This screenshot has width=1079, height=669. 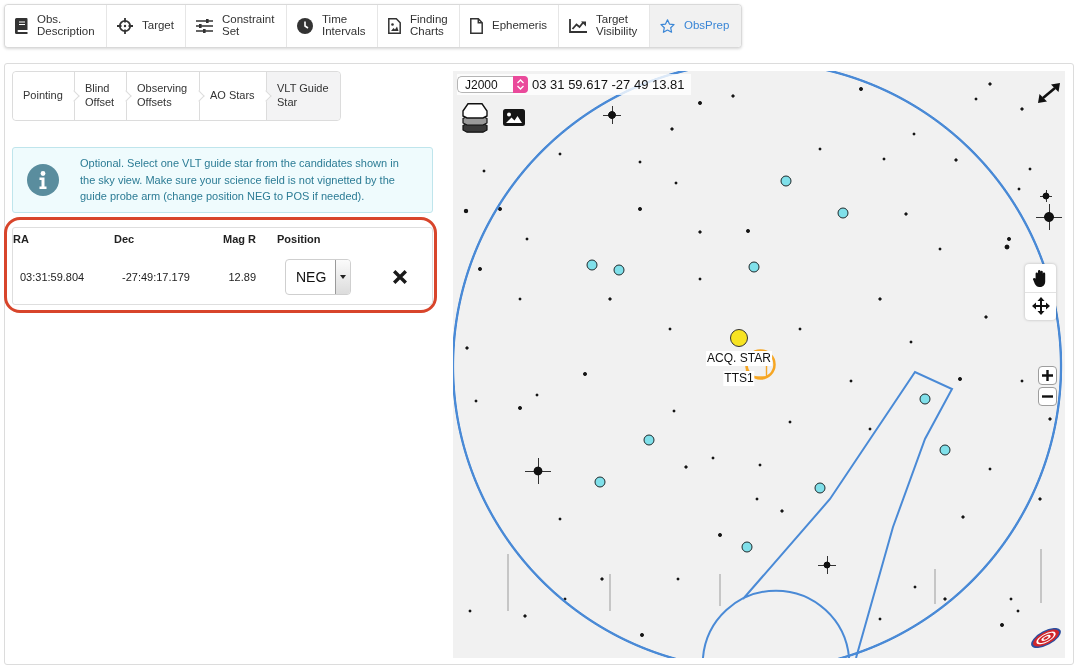 What do you see at coordinates (475, 118) in the screenshot?
I see `layers-icon` at bounding box center [475, 118].